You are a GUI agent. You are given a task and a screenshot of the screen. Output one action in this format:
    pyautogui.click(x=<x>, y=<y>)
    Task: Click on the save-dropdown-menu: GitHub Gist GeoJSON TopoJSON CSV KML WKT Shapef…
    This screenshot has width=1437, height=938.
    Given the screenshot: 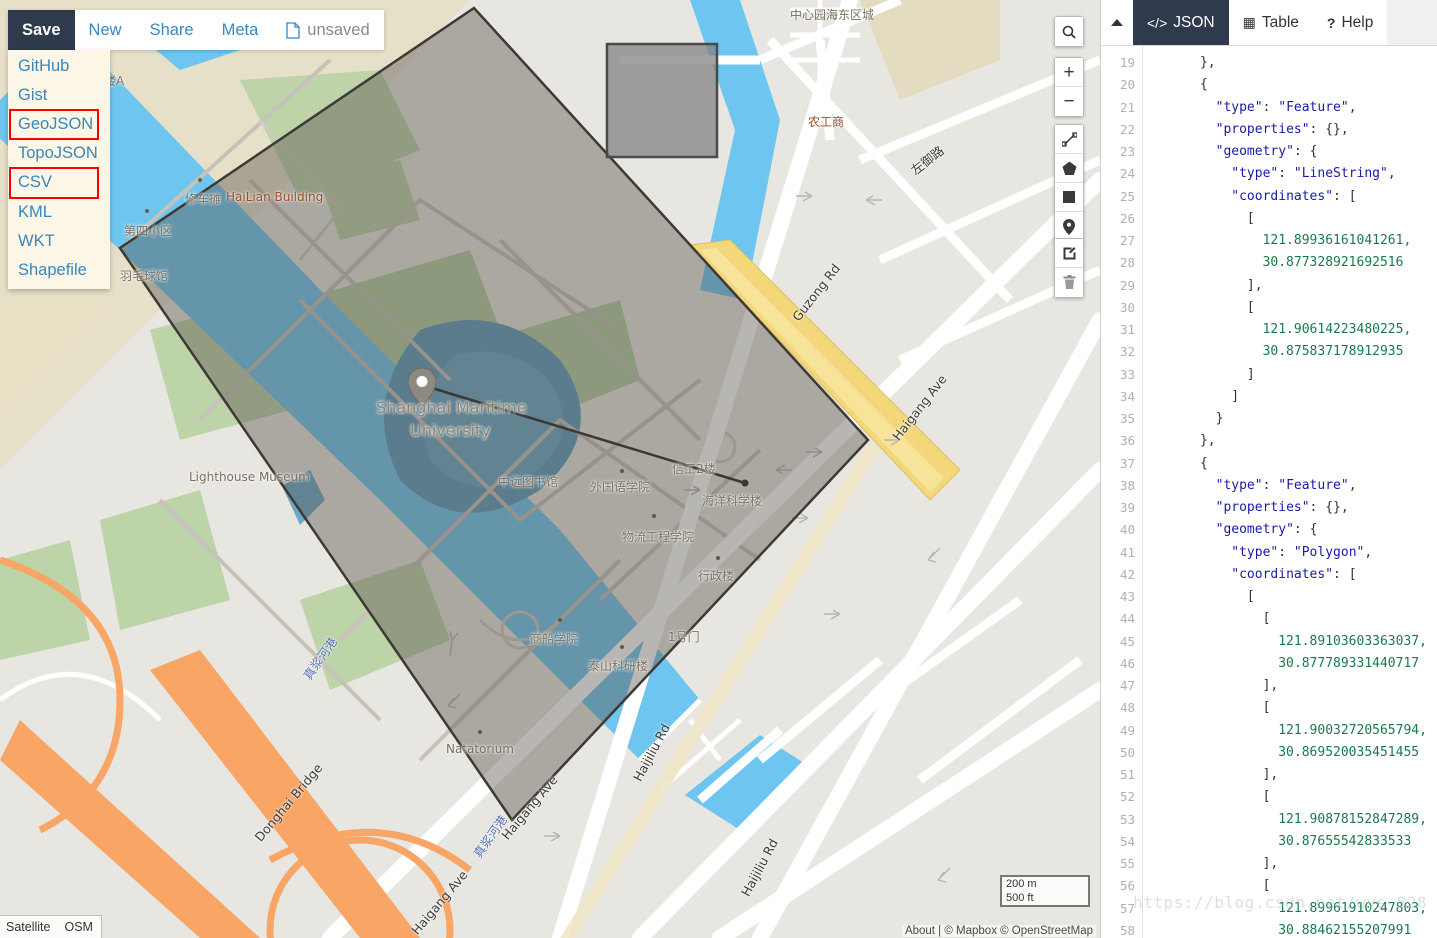 What is the action you would take?
    pyautogui.click(x=59, y=169)
    